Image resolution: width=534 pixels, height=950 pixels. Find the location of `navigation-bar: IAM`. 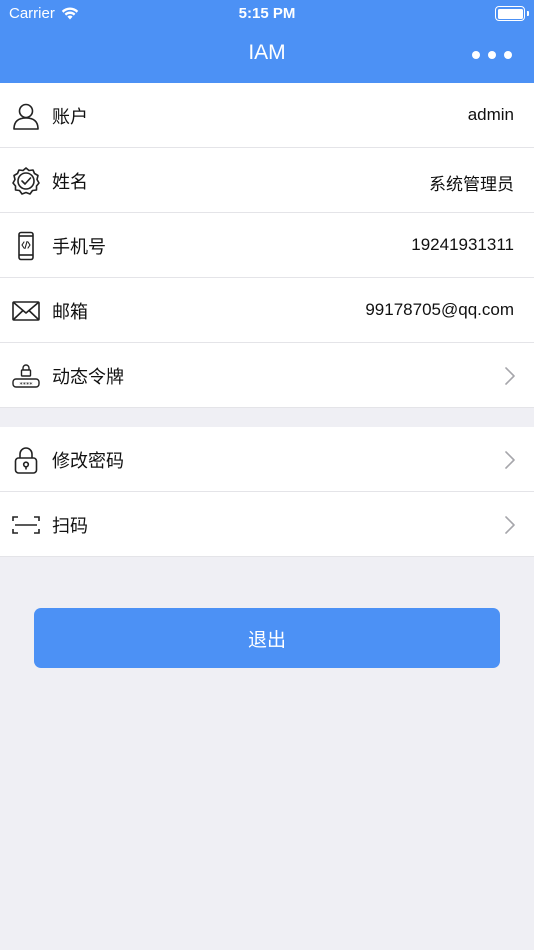

navigation-bar: IAM is located at coordinates (267, 55).